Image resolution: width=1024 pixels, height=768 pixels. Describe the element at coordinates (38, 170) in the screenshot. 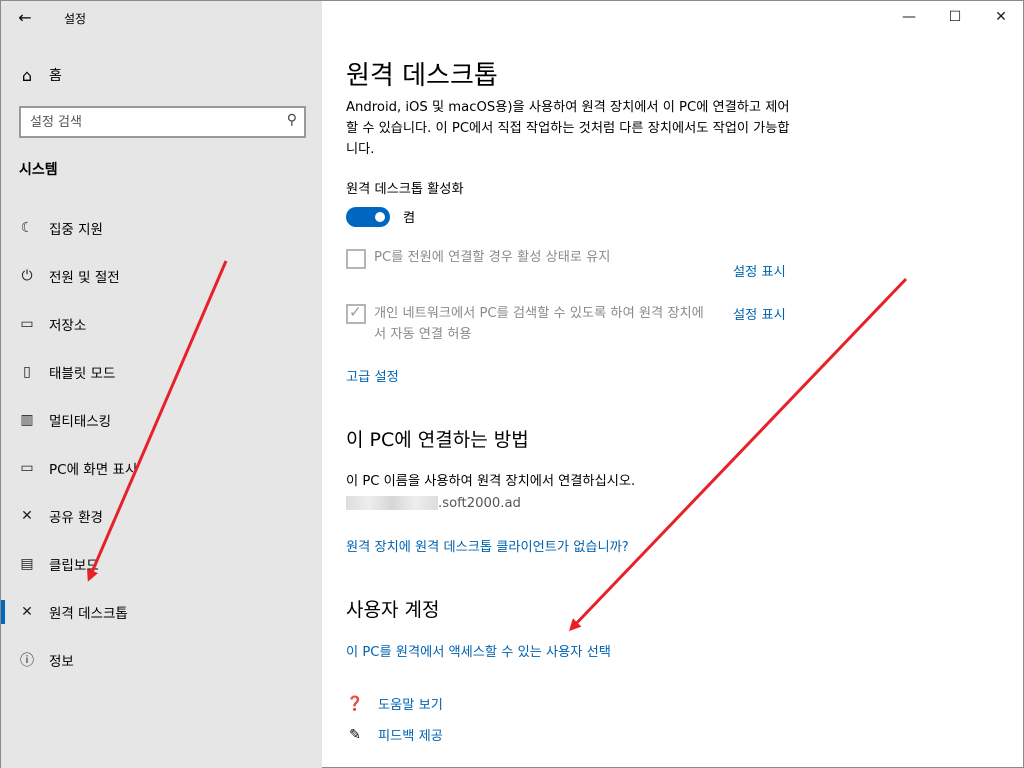

I see `section-title: 시스템` at that location.